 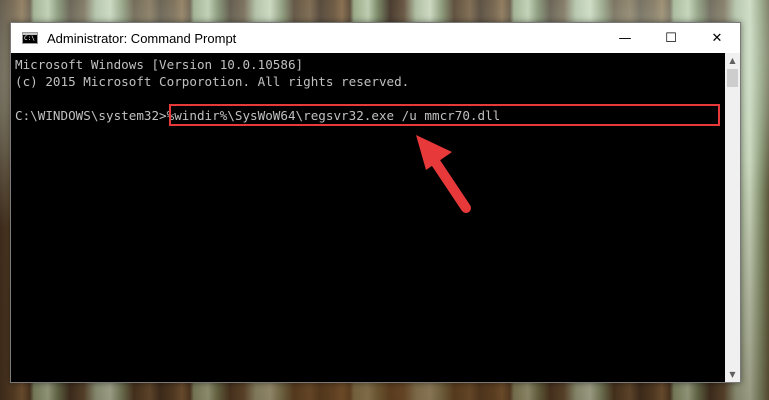 What do you see at coordinates (732, 78) in the screenshot?
I see `scroll-thumb` at bounding box center [732, 78].